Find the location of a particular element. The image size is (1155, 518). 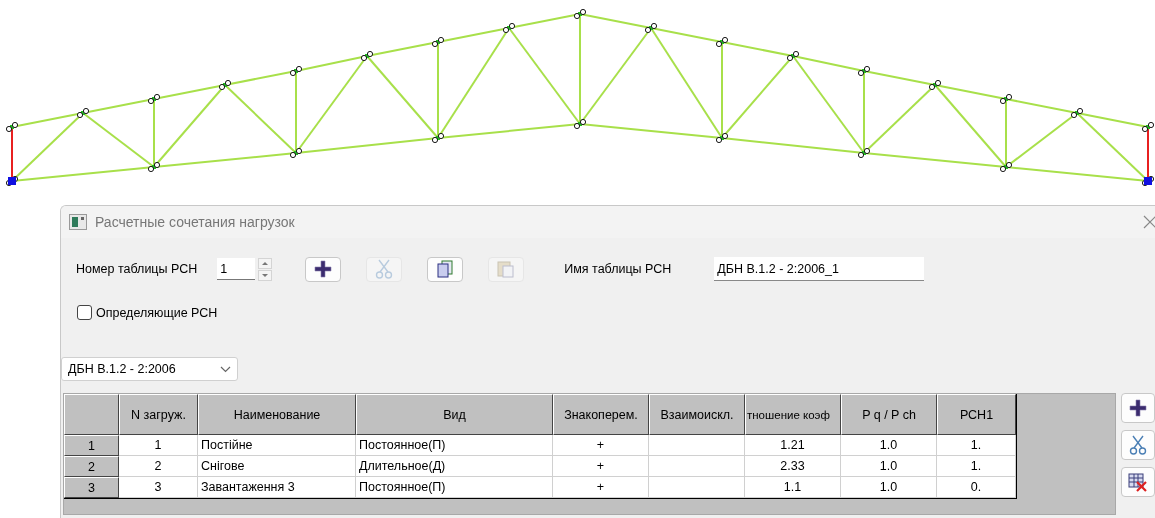

column-header: Взаимоискл. is located at coordinates (697, 414).